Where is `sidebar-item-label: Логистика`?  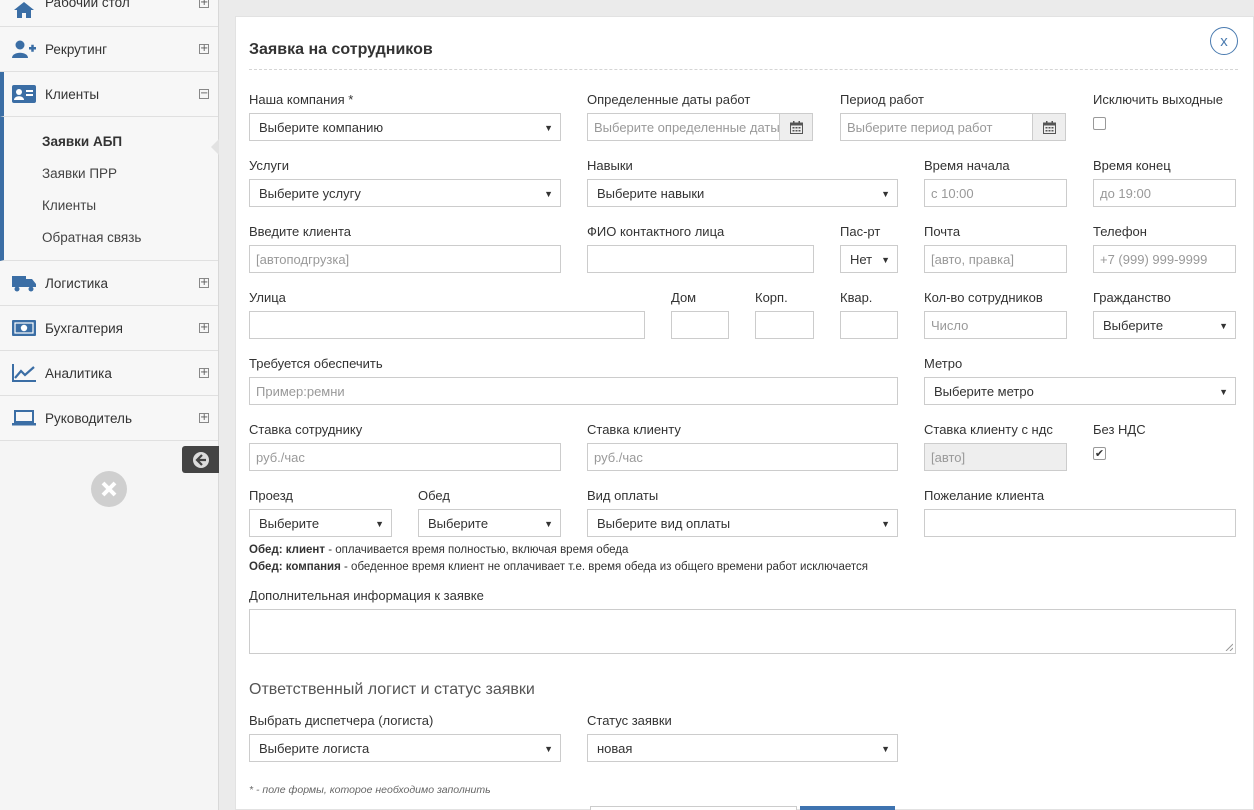 sidebar-item-label: Логистика is located at coordinates (77, 283).